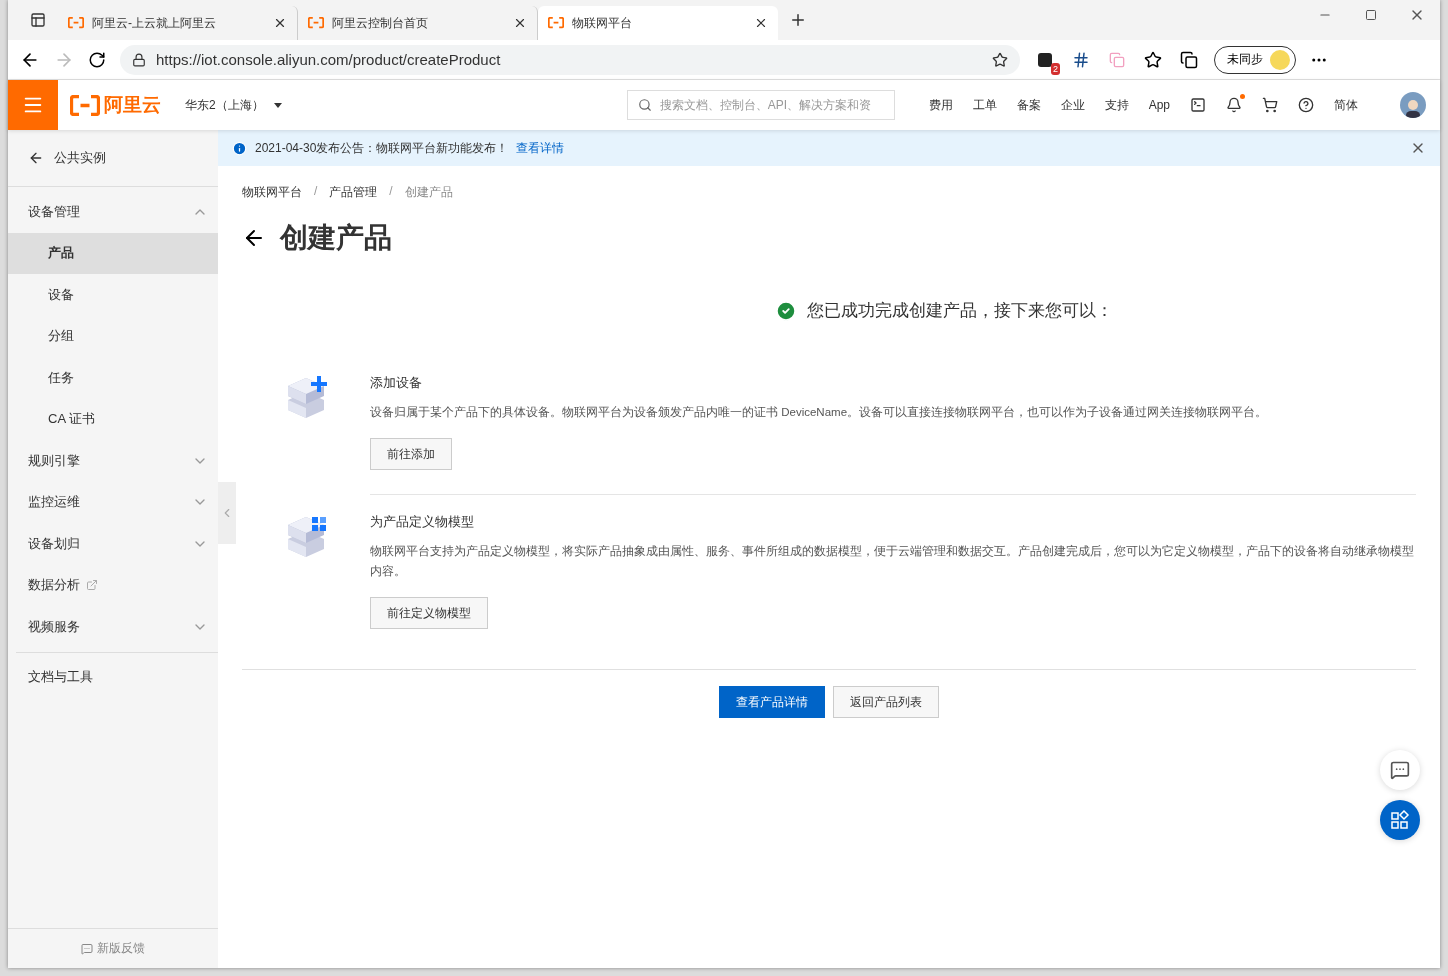 The height and width of the screenshot is (976, 1448). Describe the element at coordinates (113, 253) in the screenshot. I see `sidebar-item: 产品` at that location.